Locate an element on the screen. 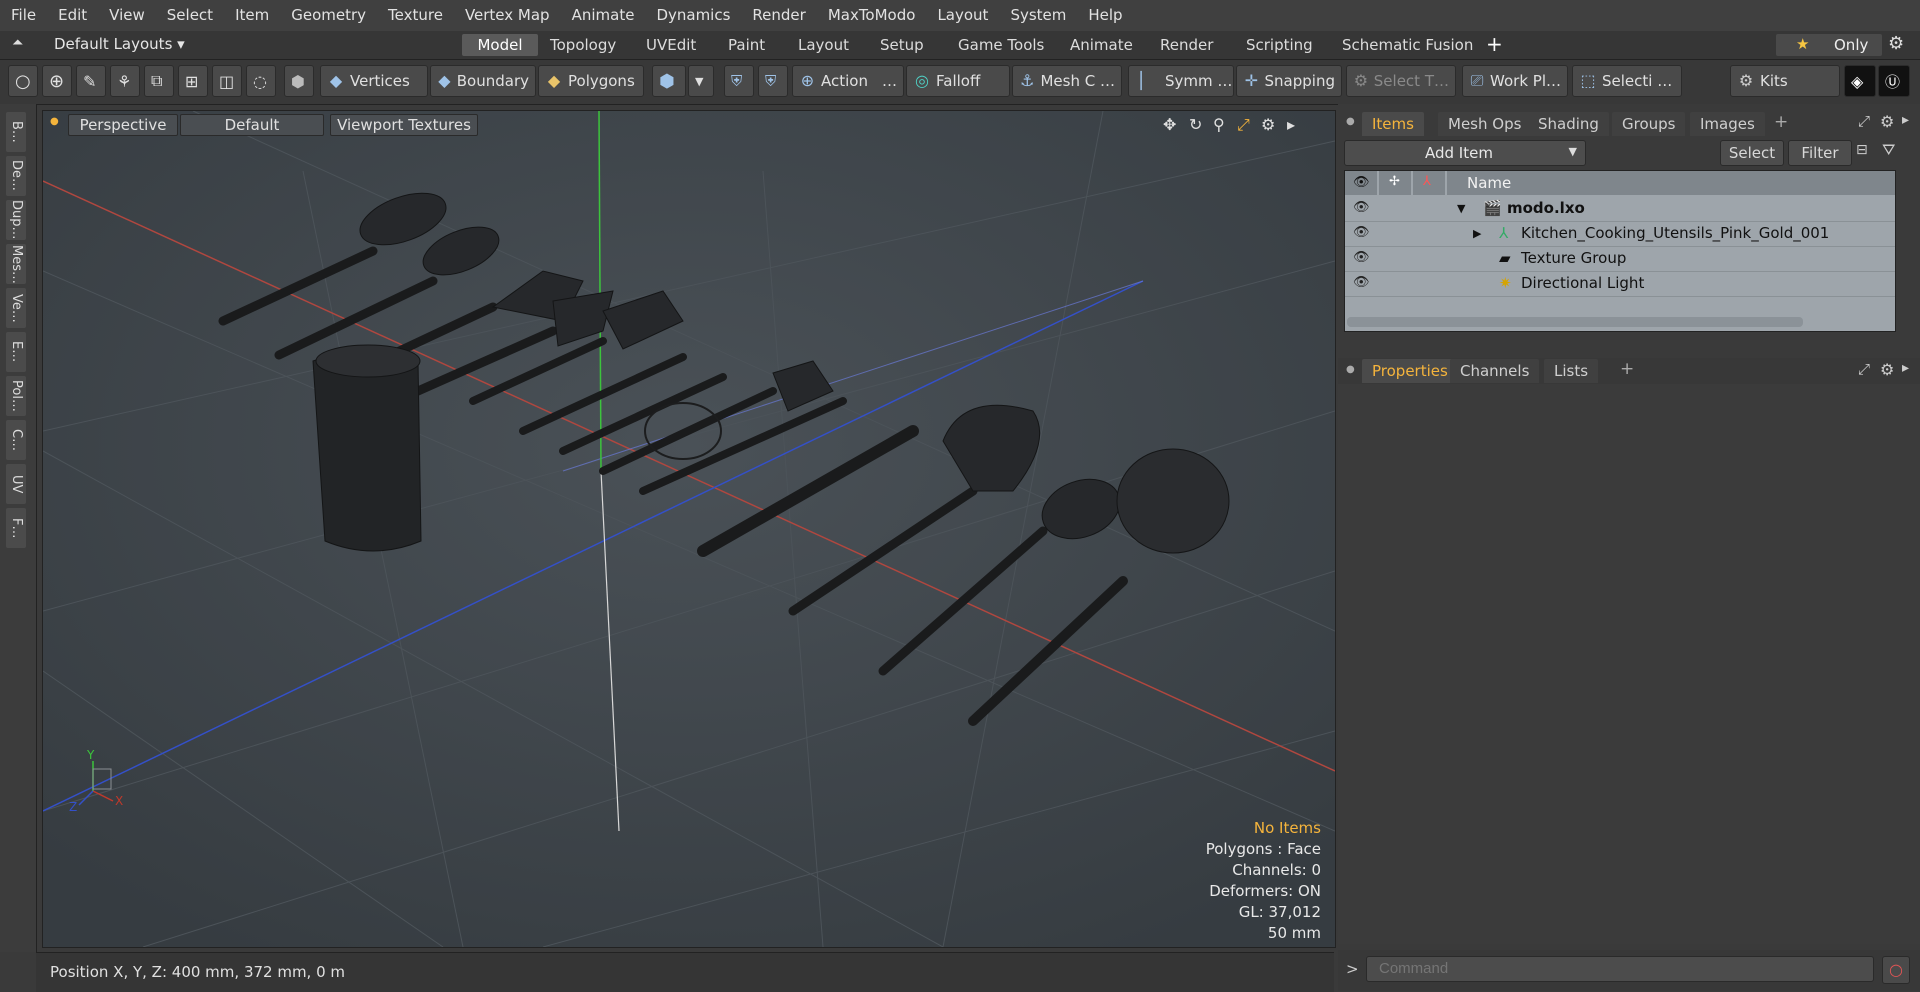 This screenshot has height=992, width=1920. tab-animate: Animate is located at coordinates (1101, 45).